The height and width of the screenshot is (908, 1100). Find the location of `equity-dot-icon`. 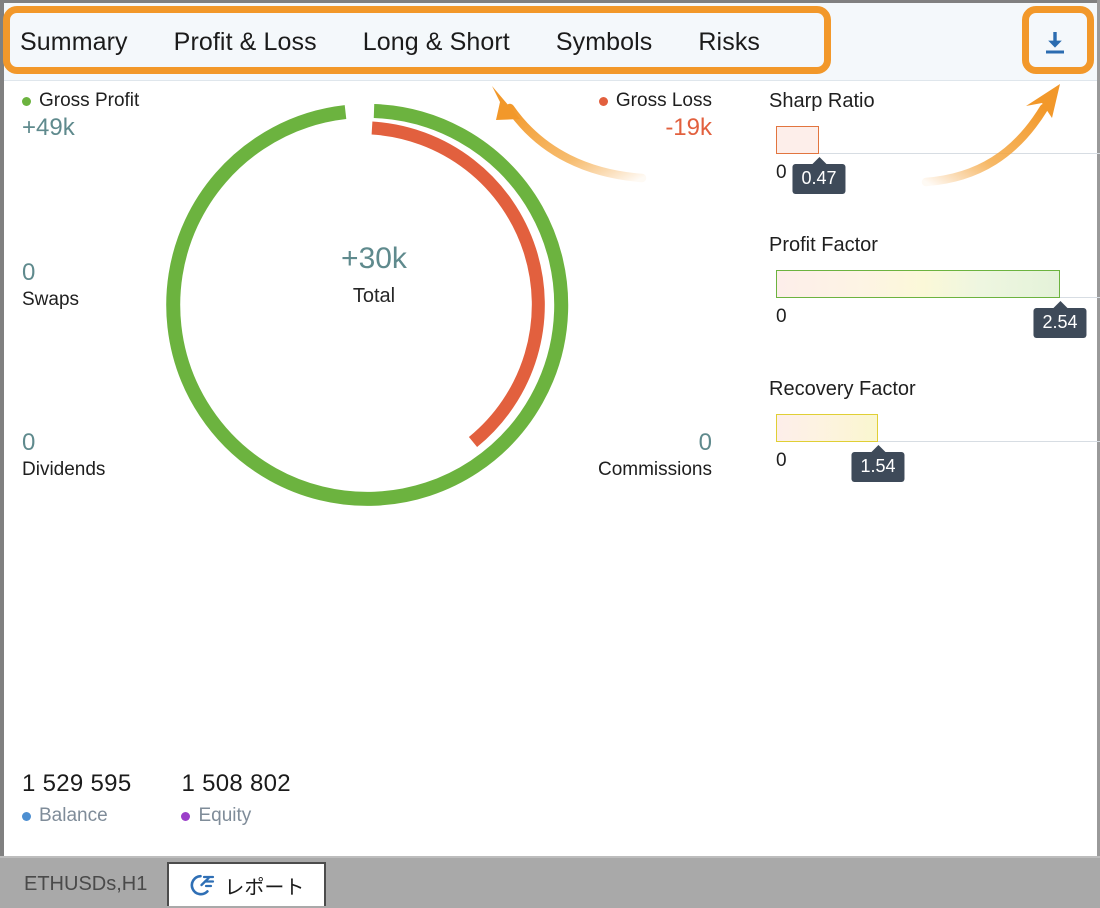

equity-dot-icon is located at coordinates (186, 816).